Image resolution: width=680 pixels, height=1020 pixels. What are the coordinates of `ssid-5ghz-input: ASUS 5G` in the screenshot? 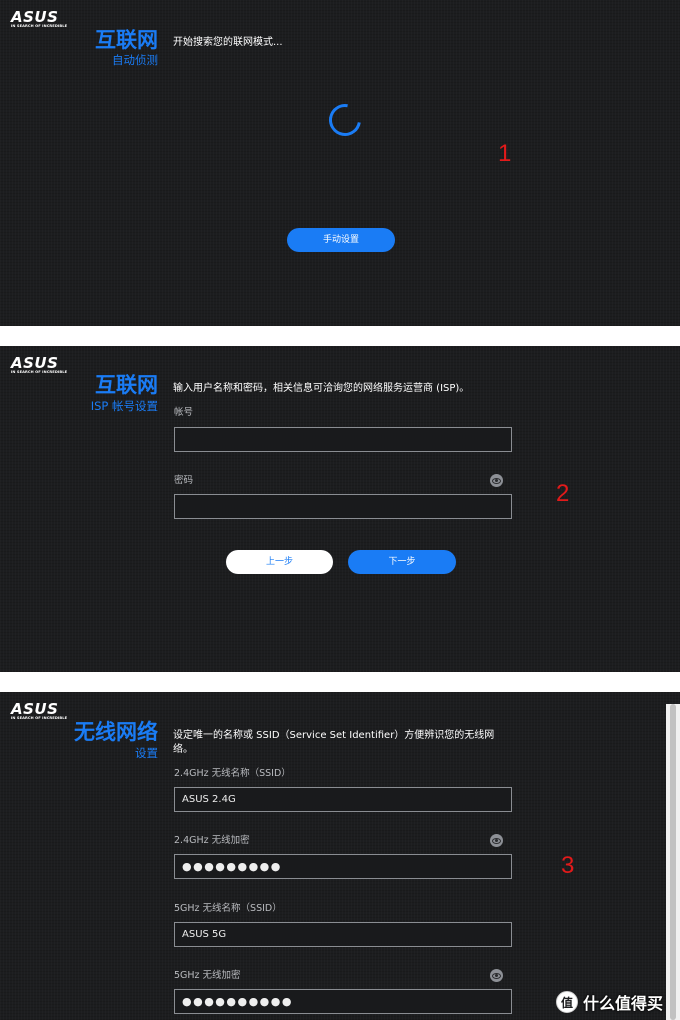 It's located at (343, 934).